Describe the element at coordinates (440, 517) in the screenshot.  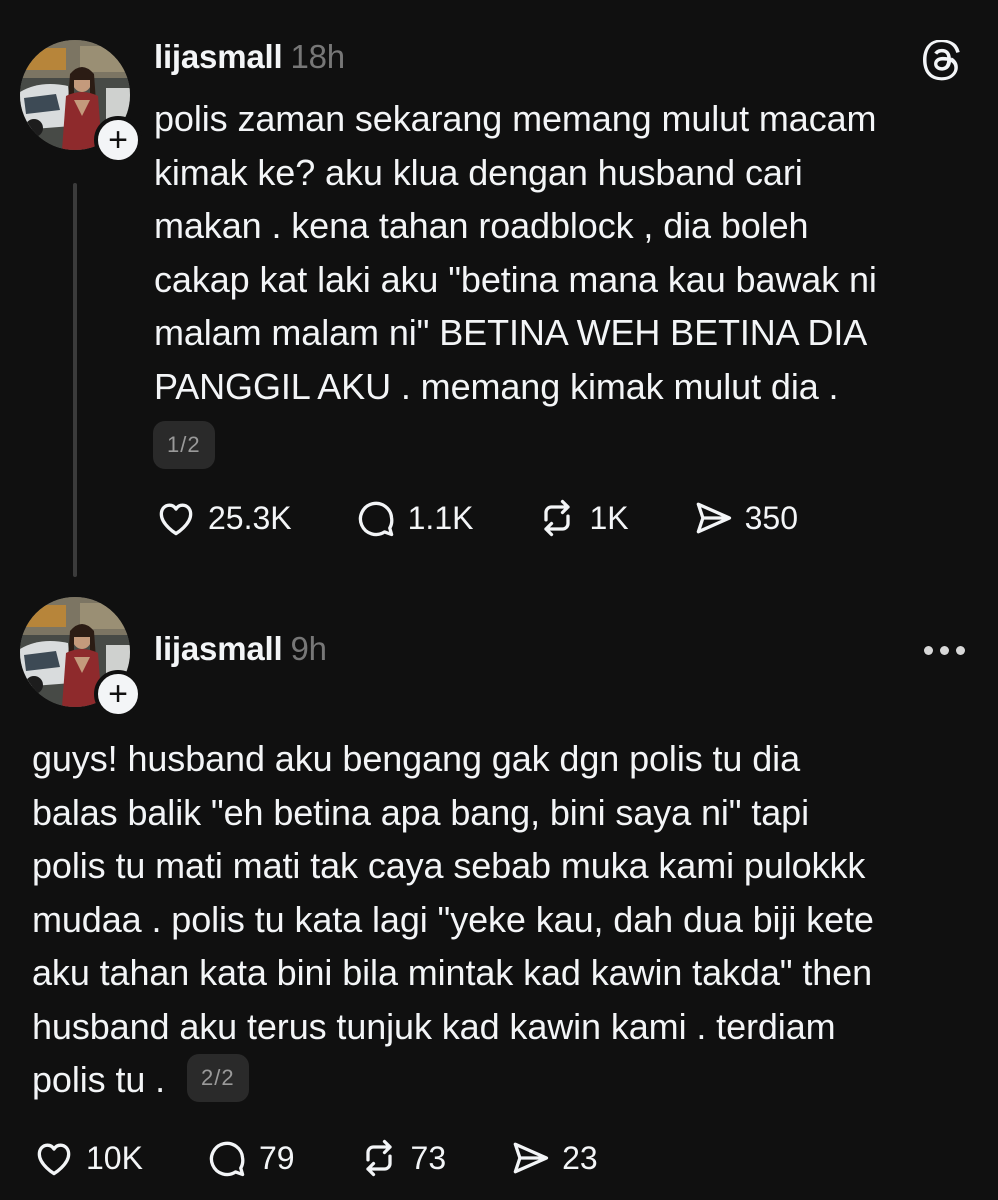
I see `reply-count: 1.1K` at that location.